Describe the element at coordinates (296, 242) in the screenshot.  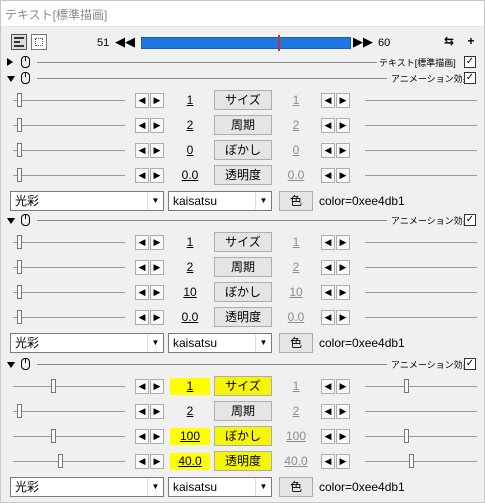
I see `end-value: 1` at that location.